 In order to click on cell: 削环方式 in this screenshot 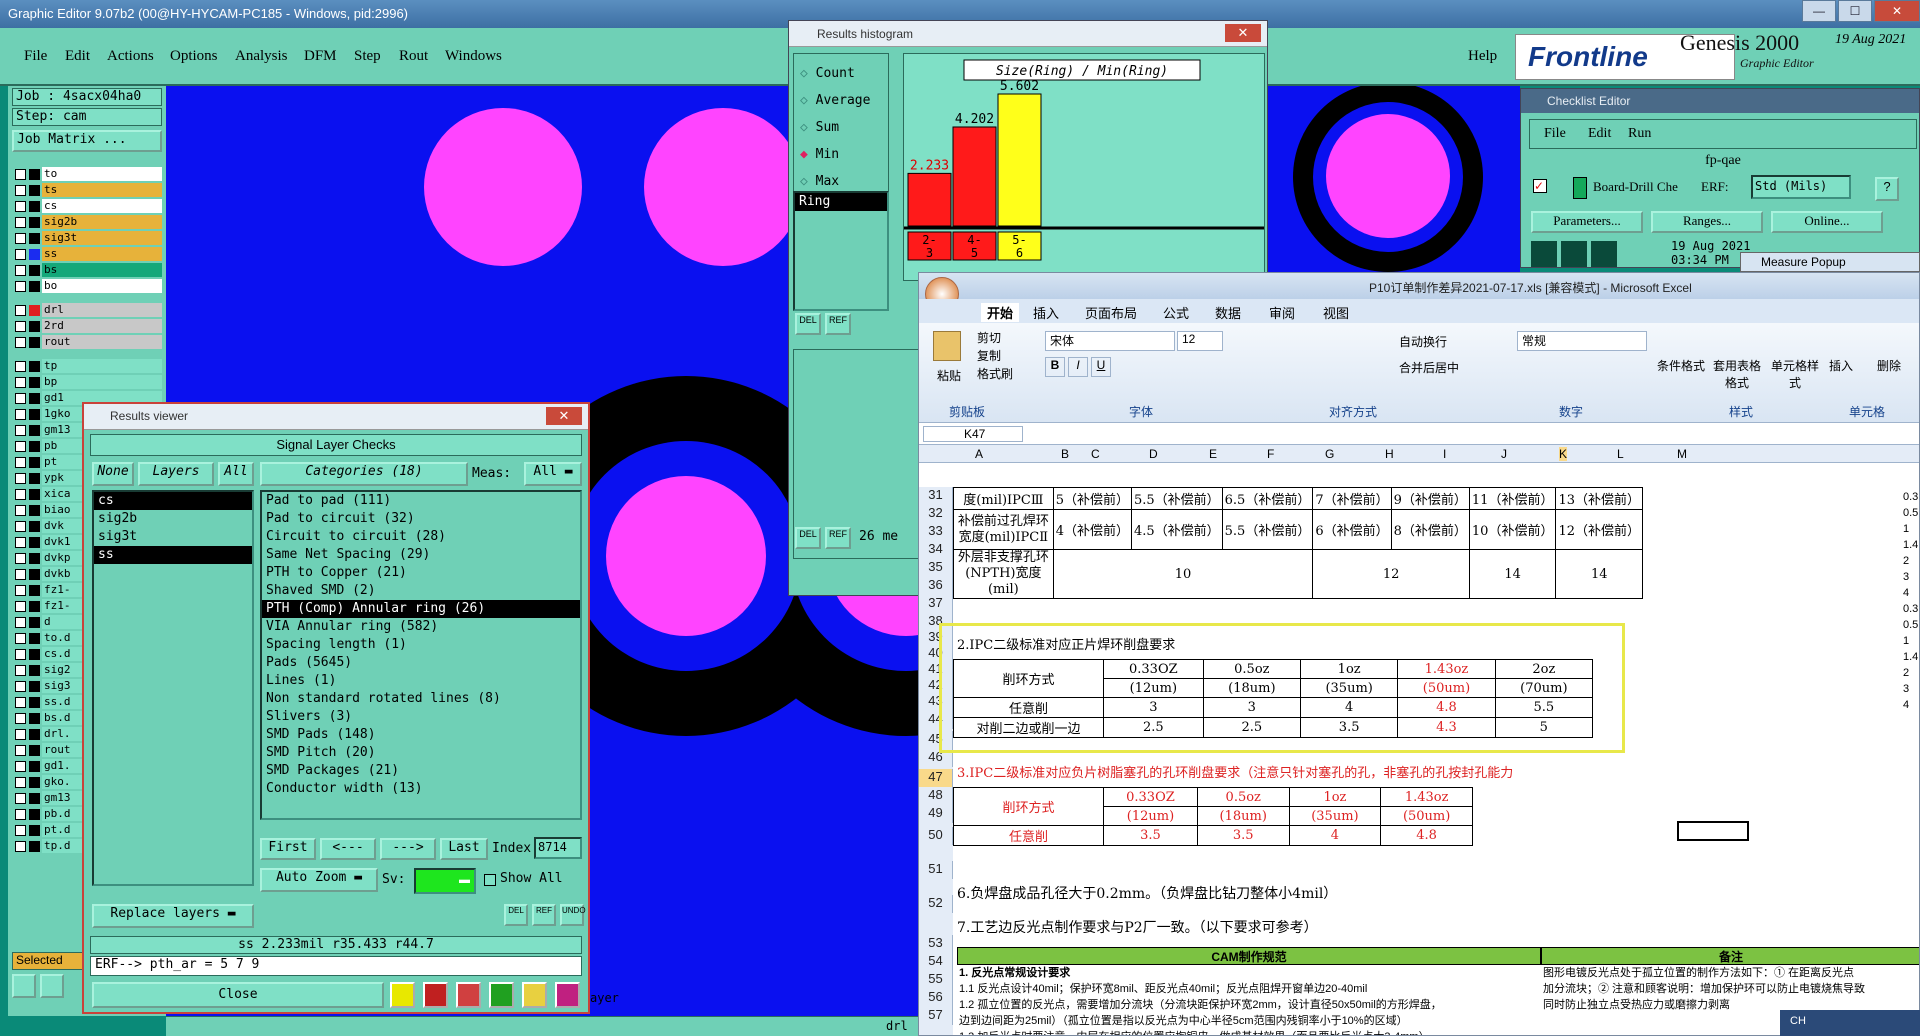, I will do `click(1028, 678)`.